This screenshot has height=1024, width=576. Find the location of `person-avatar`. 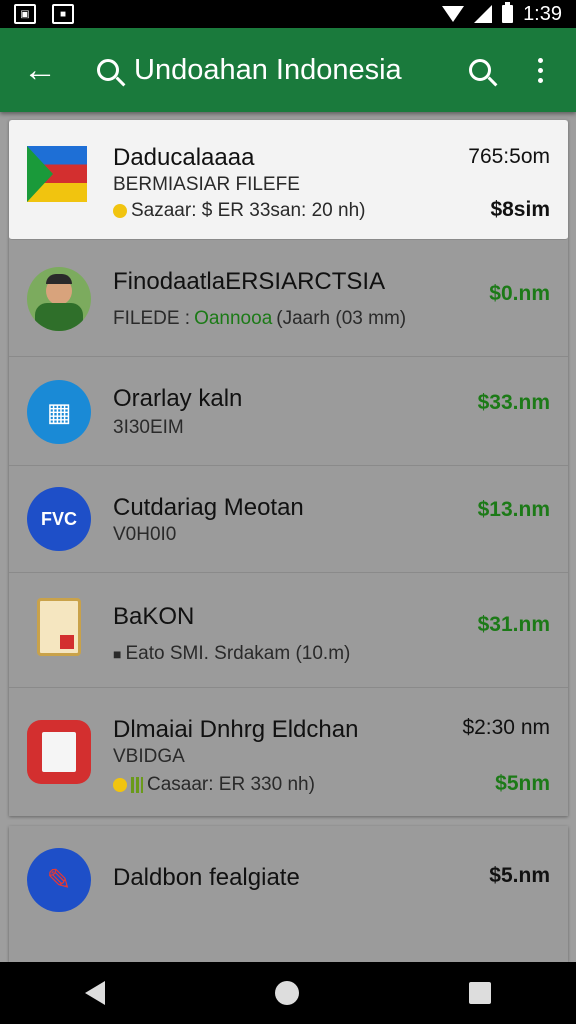

person-avatar is located at coordinates (59, 299).